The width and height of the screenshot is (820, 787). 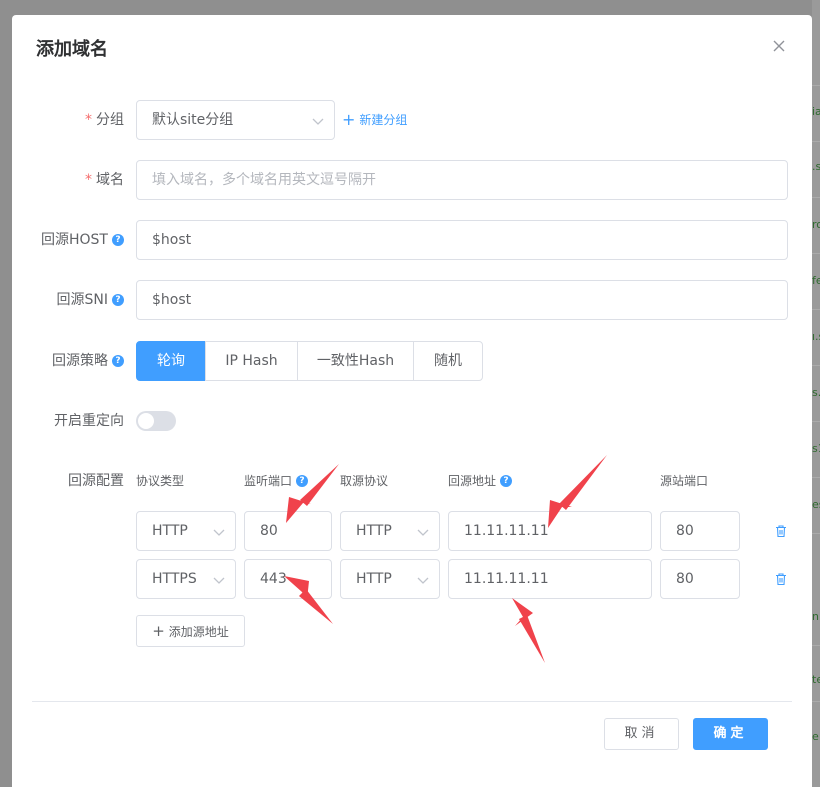 I want to click on form-row-strategy: 回源策略? 轮询 IP Hash 一致性Hash 随机, so click(x=412, y=361).